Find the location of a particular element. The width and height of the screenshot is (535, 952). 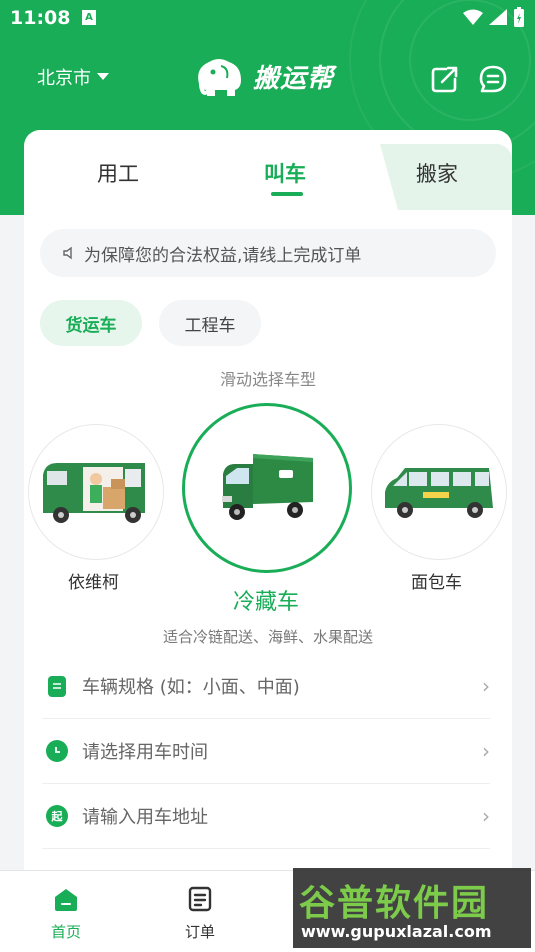

vehicle-spec-text: 车辆规格 (如：小面、中面) is located at coordinates (191, 687).